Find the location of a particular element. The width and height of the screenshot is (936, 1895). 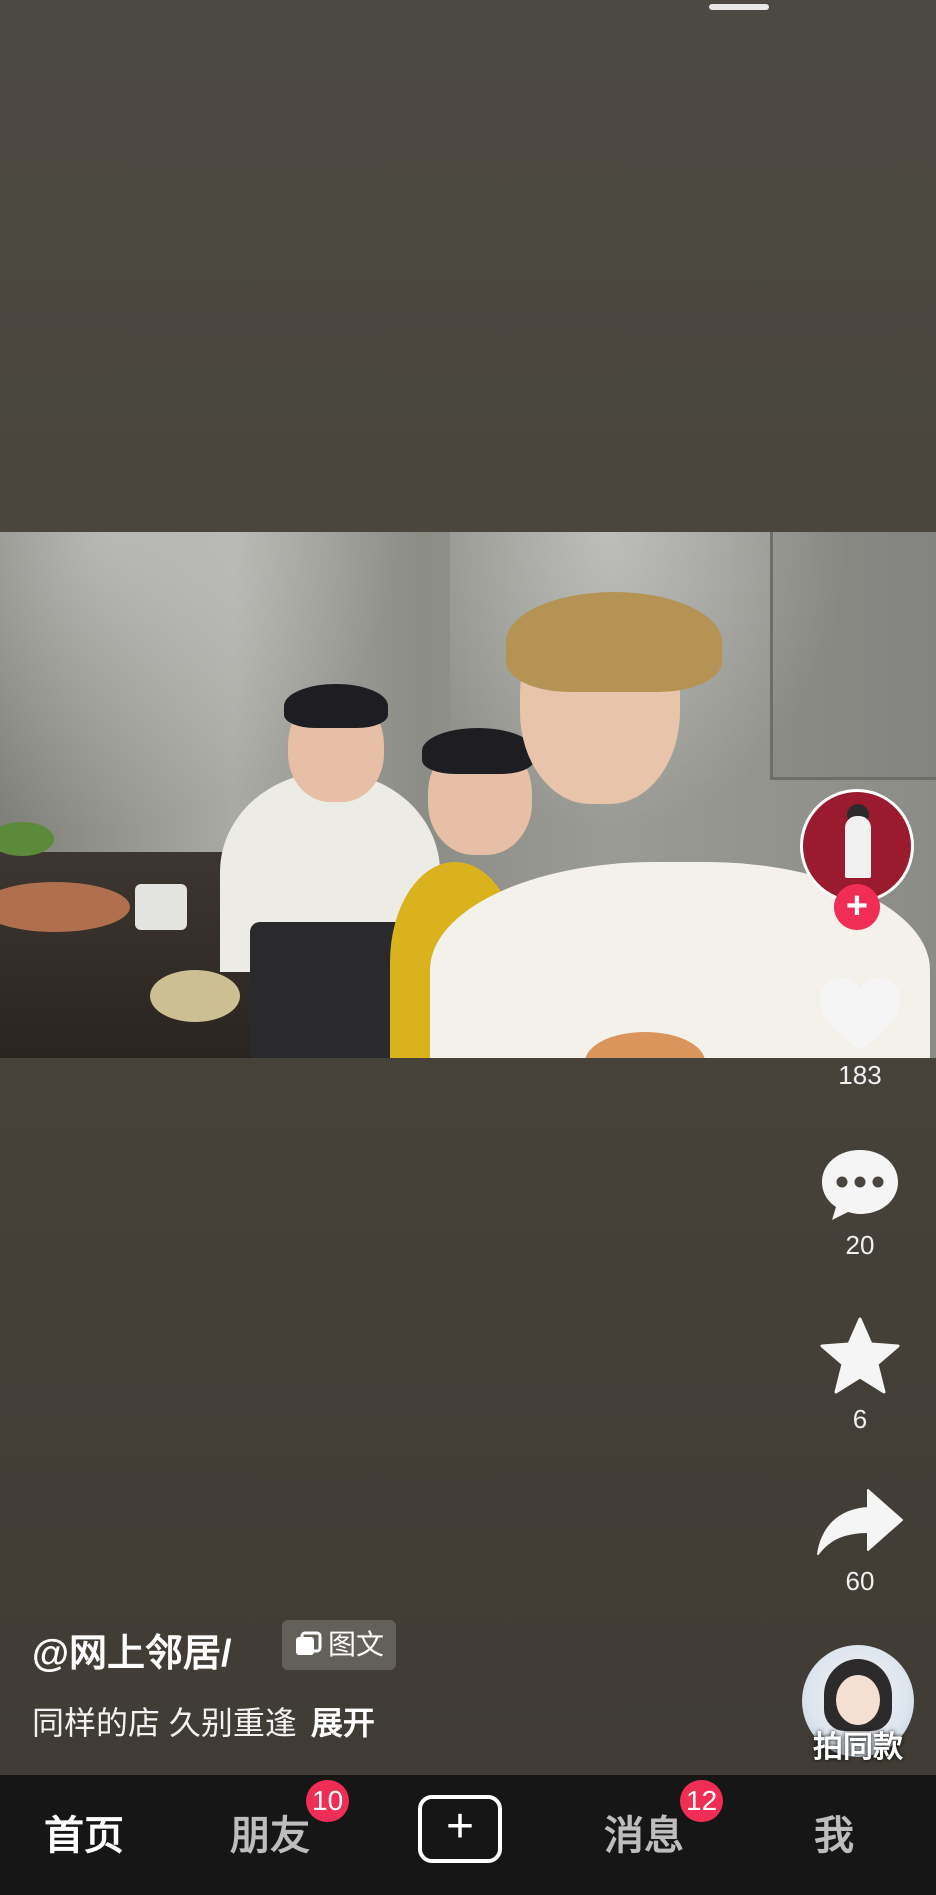

images-icon is located at coordinates (309, 1643).